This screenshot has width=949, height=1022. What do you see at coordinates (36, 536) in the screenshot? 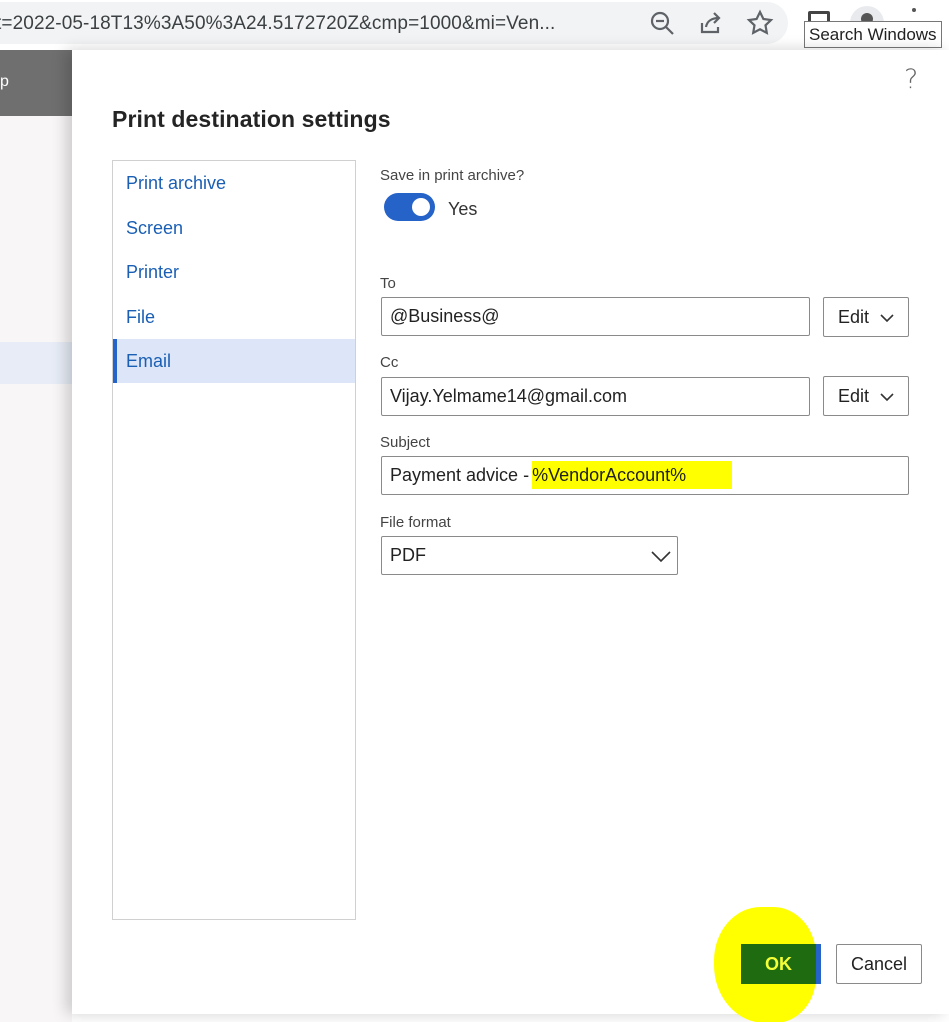
I see `background-app: p` at bounding box center [36, 536].